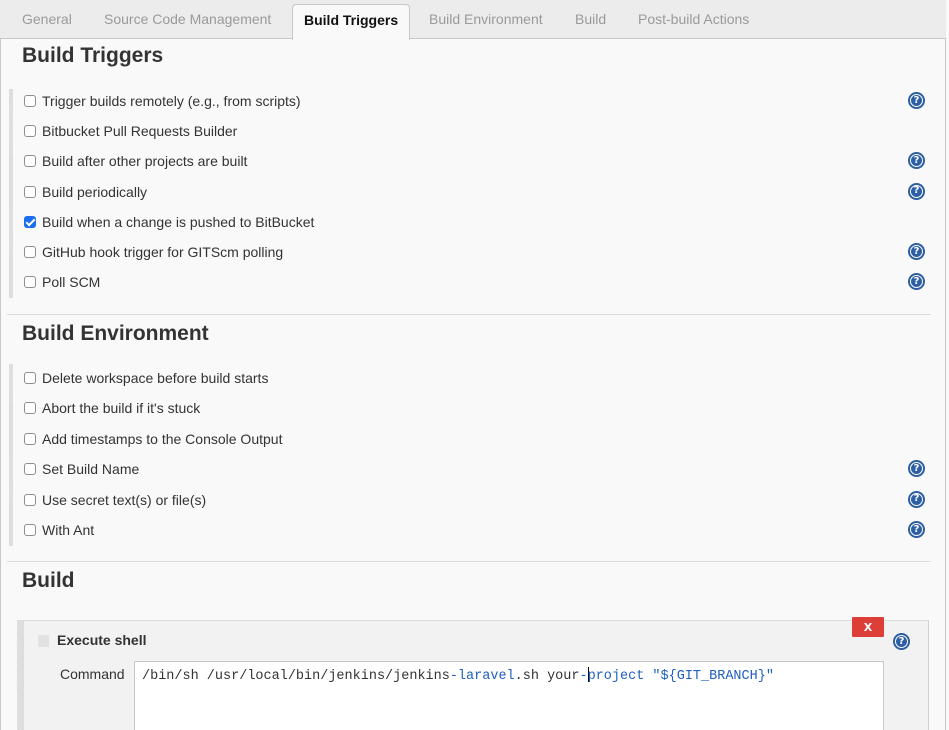 The height and width of the screenshot is (730, 949). I want to click on checkbox-label: Build periodically, so click(94, 192).